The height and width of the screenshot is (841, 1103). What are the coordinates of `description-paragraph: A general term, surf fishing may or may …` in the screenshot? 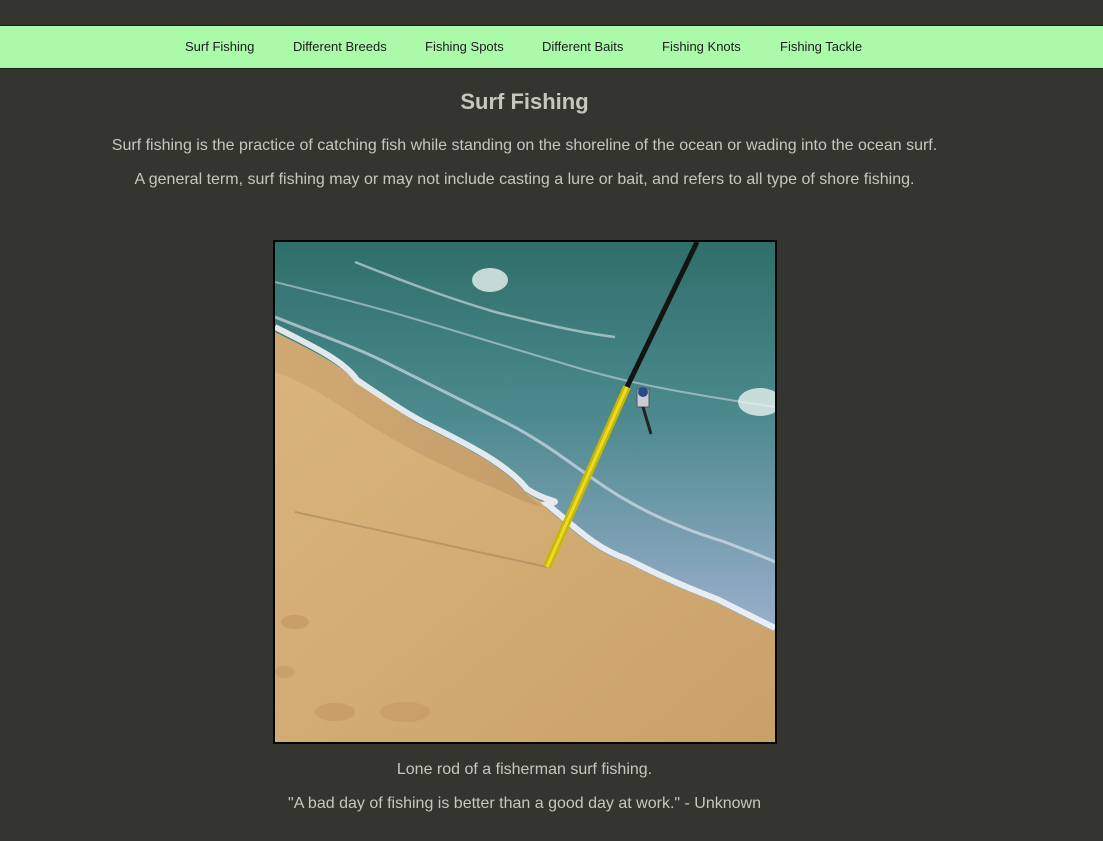 It's located at (524, 179).